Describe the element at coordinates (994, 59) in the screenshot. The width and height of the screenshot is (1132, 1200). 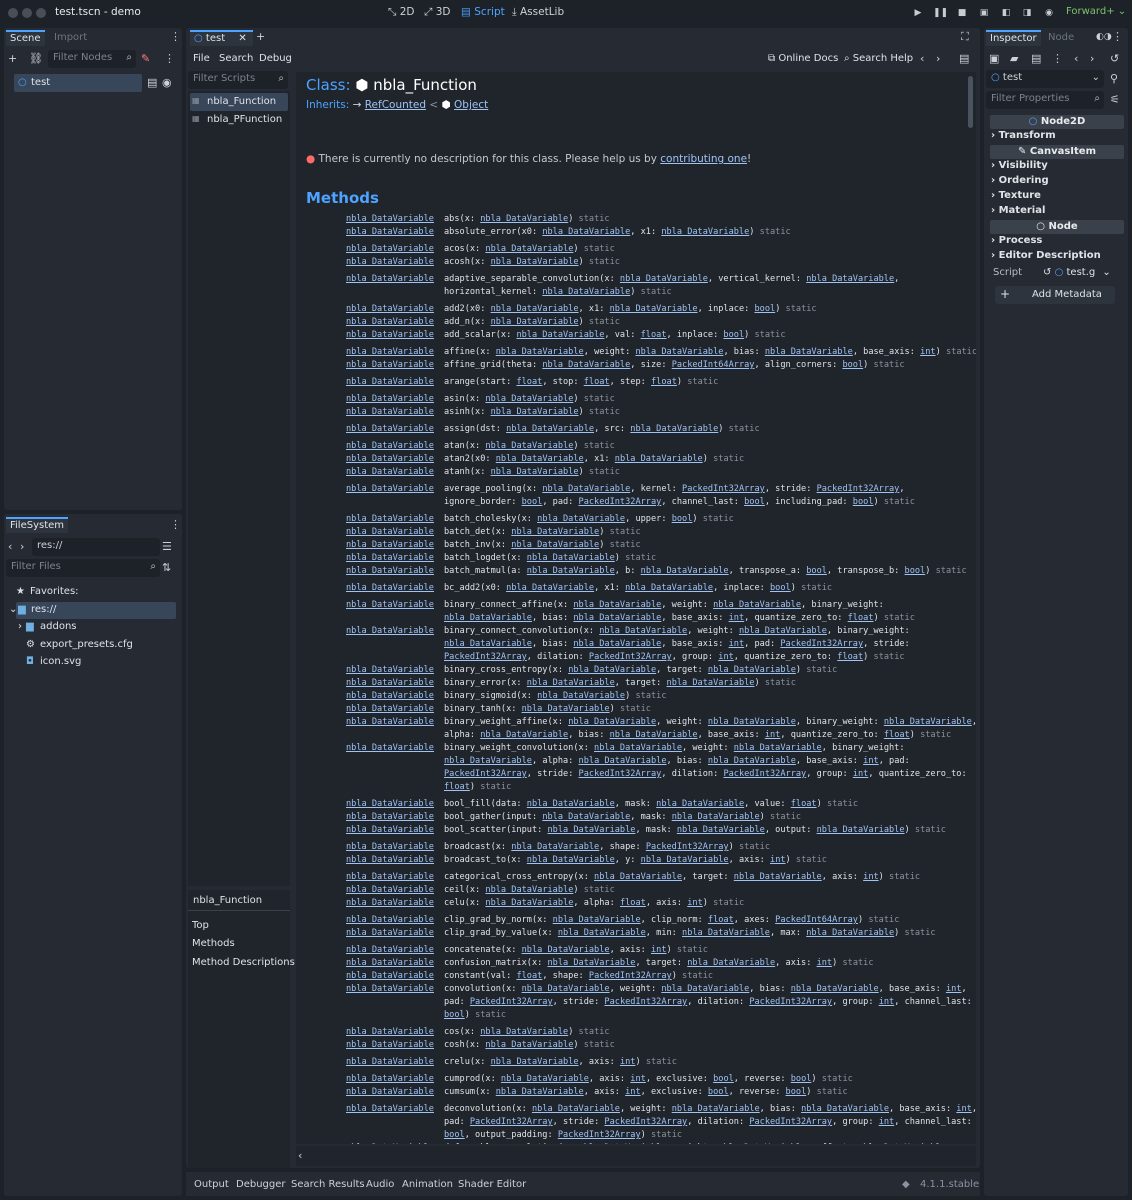
I see `new-resource-icon: ▣` at that location.